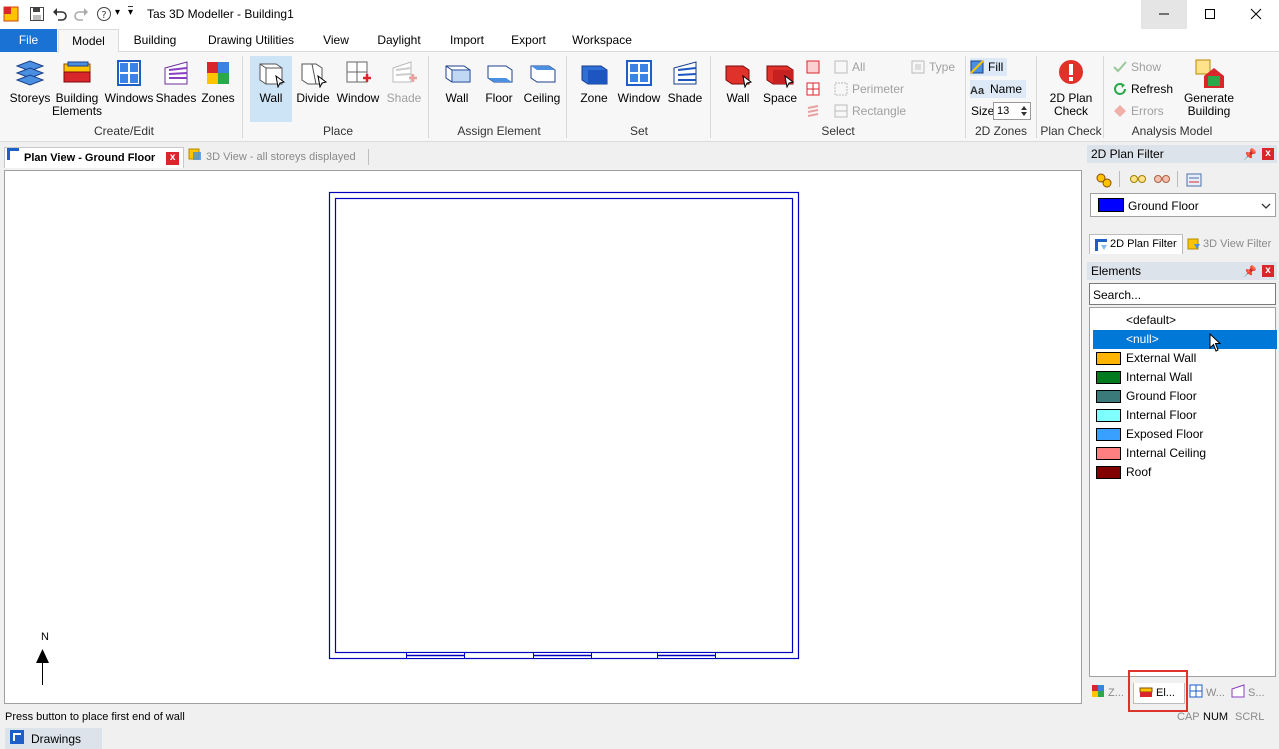  What do you see at coordinates (271, 157) in the screenshot?
I see `tab-3d-view: 3D View - all storeys displayed` at bounding box center [271, 157].